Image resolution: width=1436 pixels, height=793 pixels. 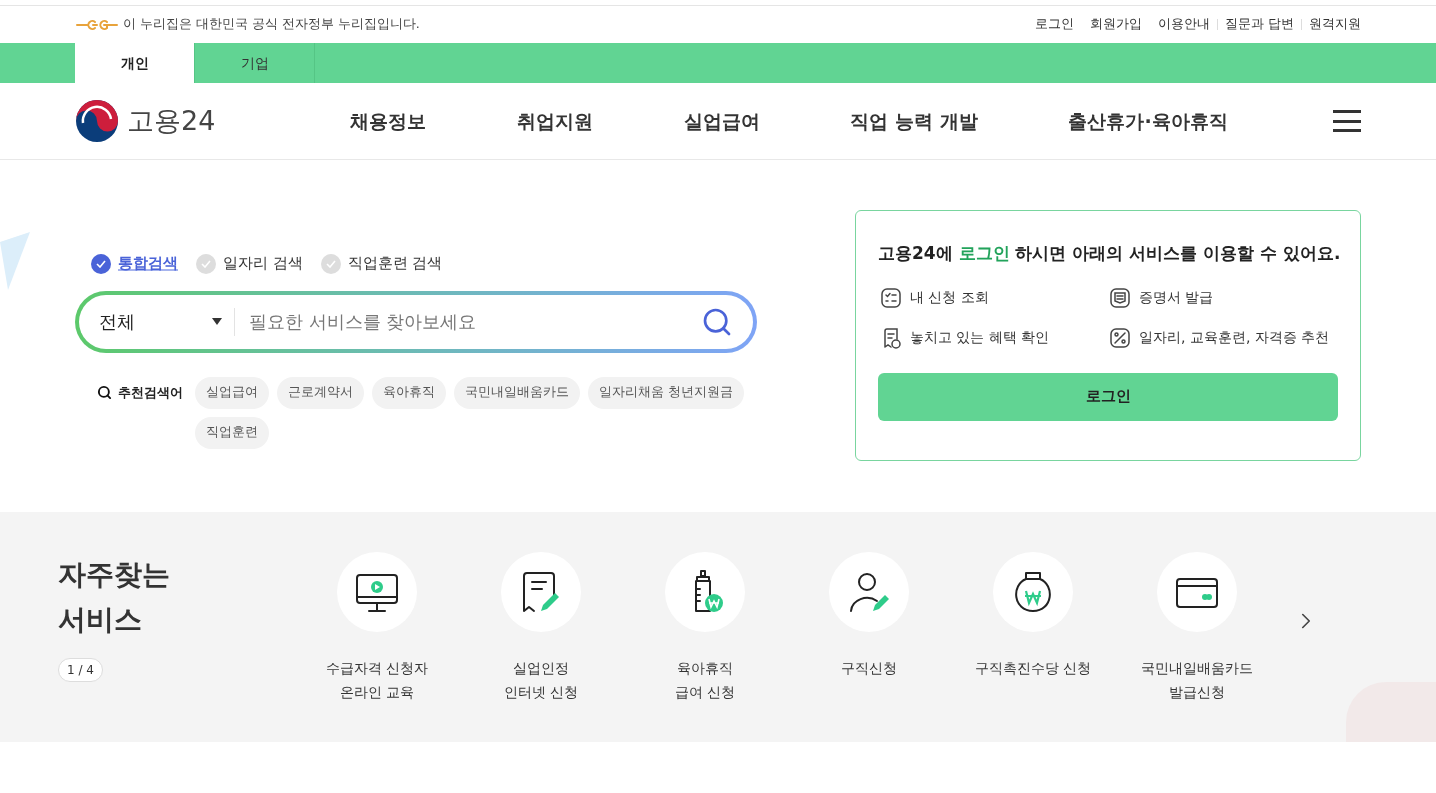 I want to click on login-button: 로그인, so click(x=1108, y=396).